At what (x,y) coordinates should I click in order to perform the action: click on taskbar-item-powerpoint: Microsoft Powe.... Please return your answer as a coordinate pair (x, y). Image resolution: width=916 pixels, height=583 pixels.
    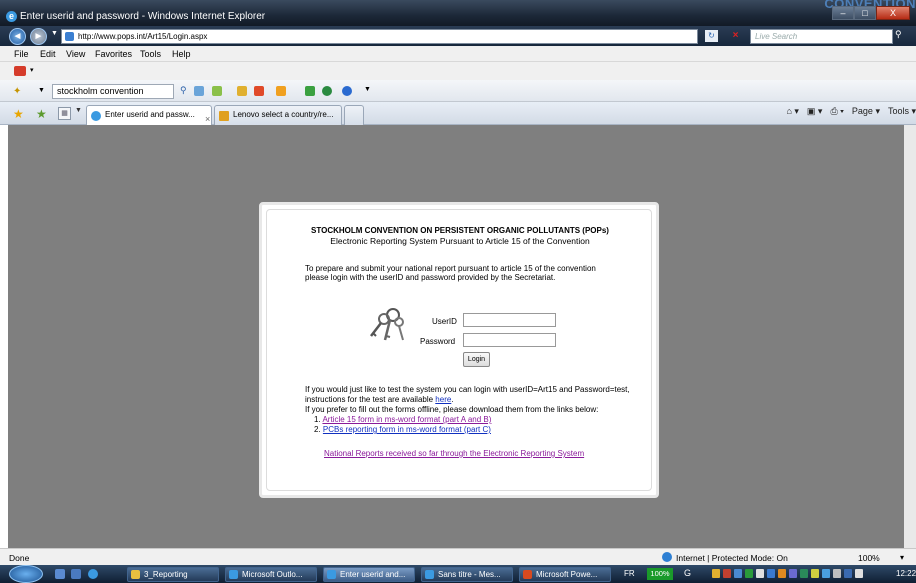
    Looking at the image, I should click on (565, 574).